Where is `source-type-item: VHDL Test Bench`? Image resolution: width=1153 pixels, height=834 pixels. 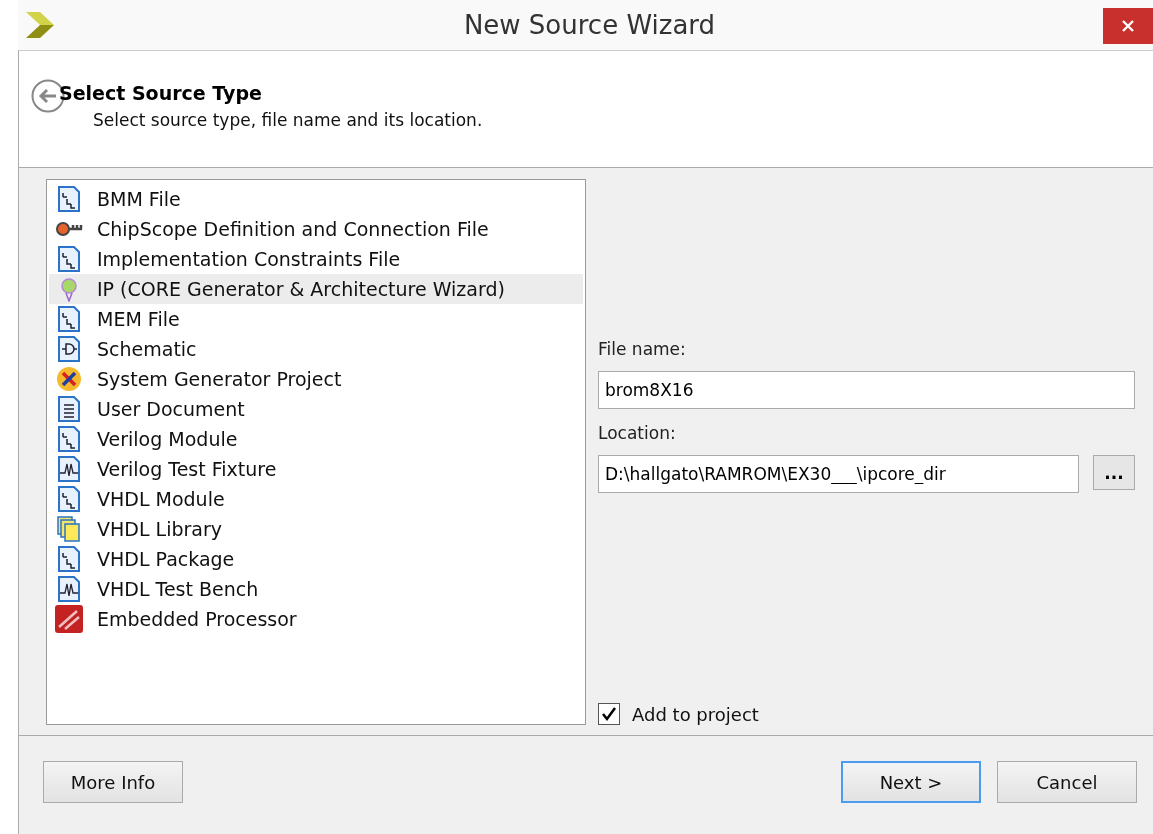 source-type-item: VHDL Test Bench is located at coordinates (316, 589).